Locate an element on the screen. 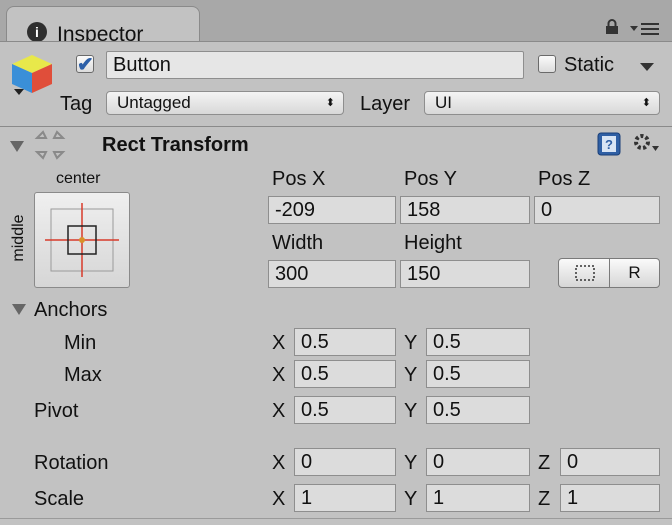 This screenshot has height=525, width=672. scale-y-field: 1 is located at coordinates (478, 498).